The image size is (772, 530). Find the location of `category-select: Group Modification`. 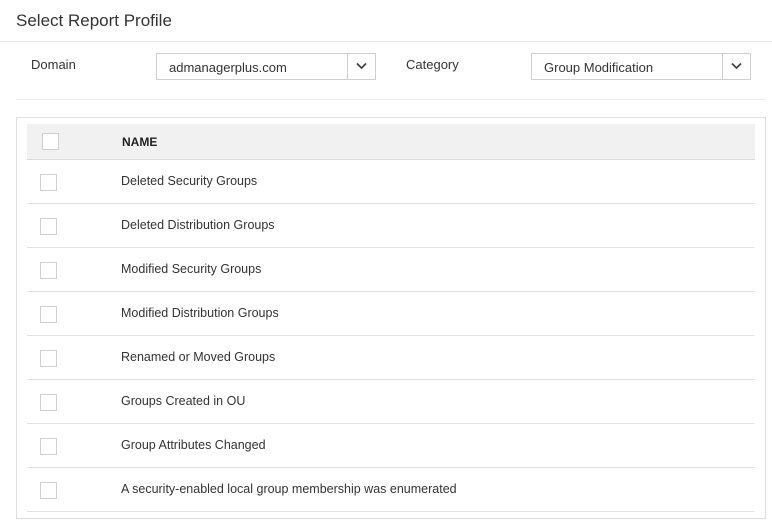

category-select: Group Modification is located at coordinates (641, 66).